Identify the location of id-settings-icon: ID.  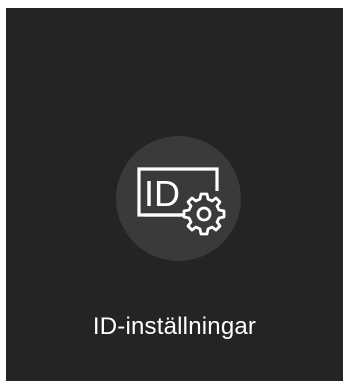
(178, 198).